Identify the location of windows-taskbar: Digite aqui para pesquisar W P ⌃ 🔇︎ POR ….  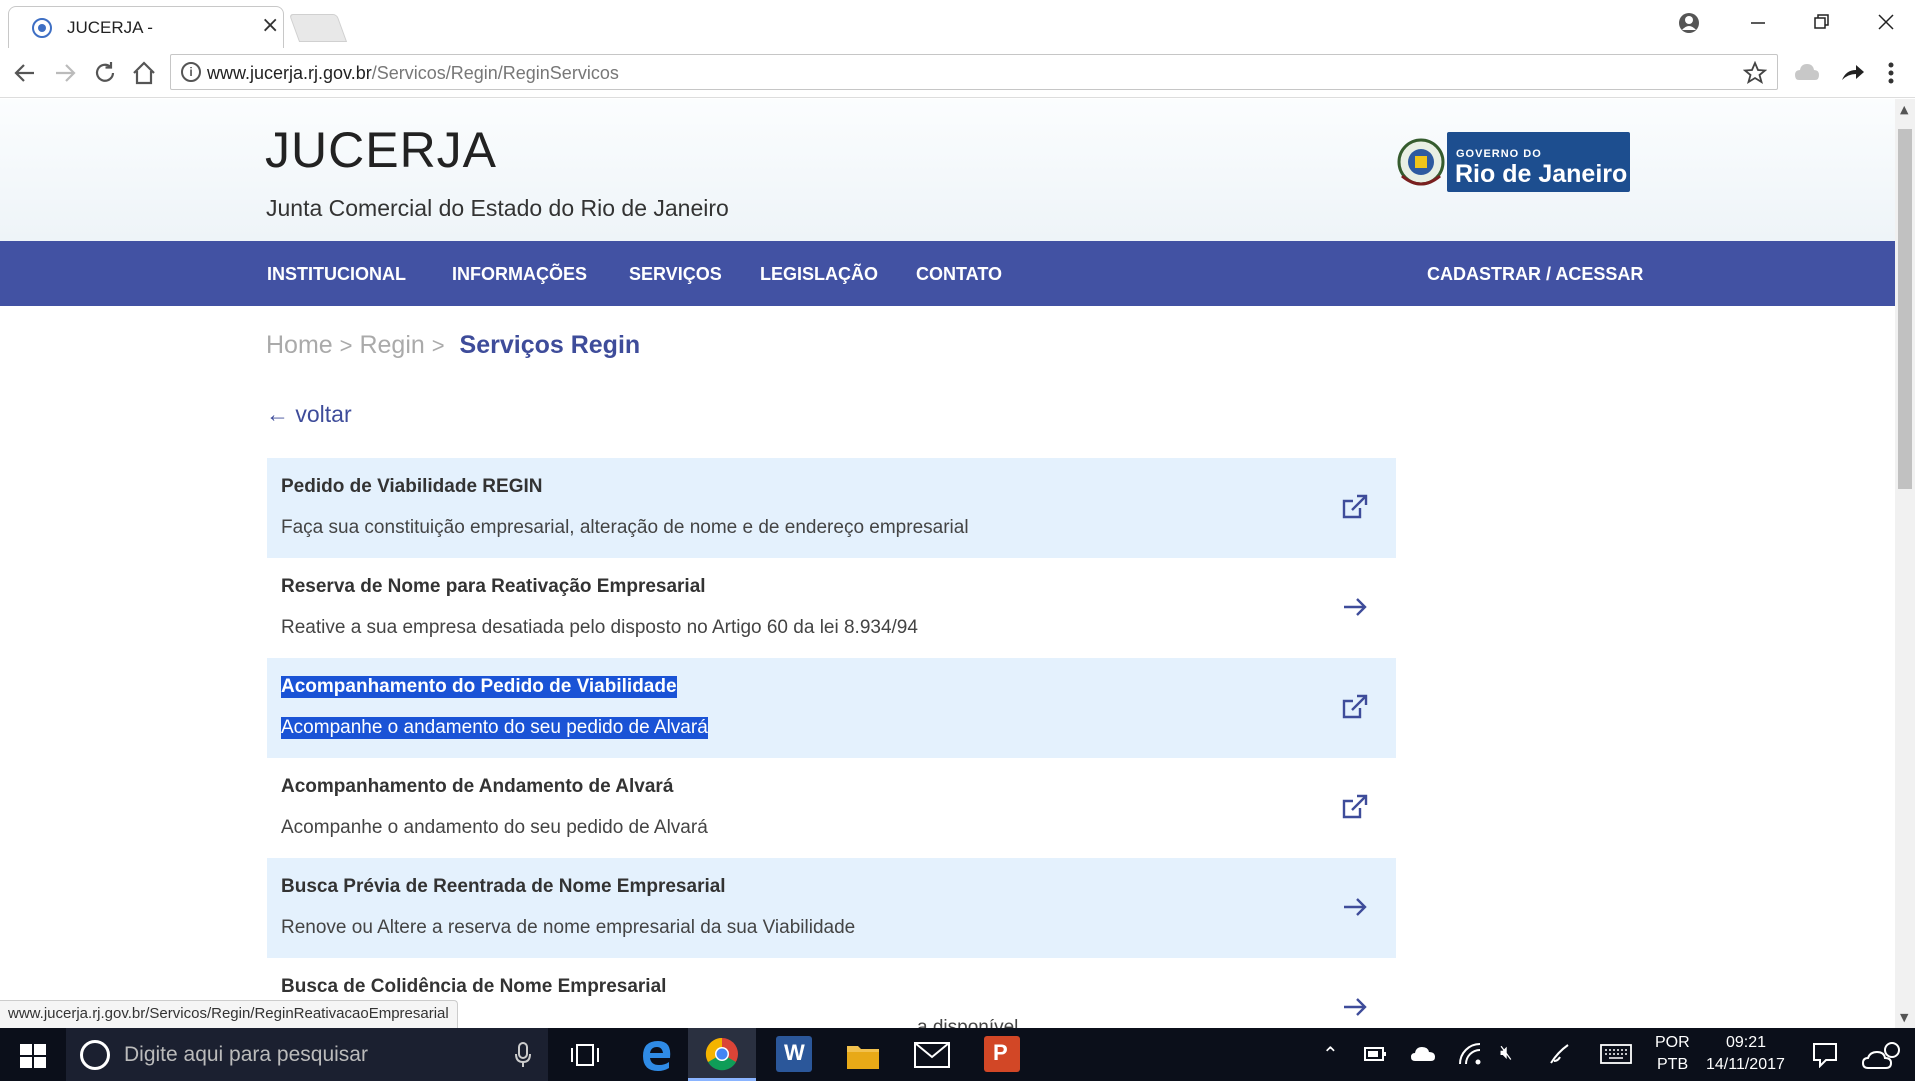
(957, 1054).